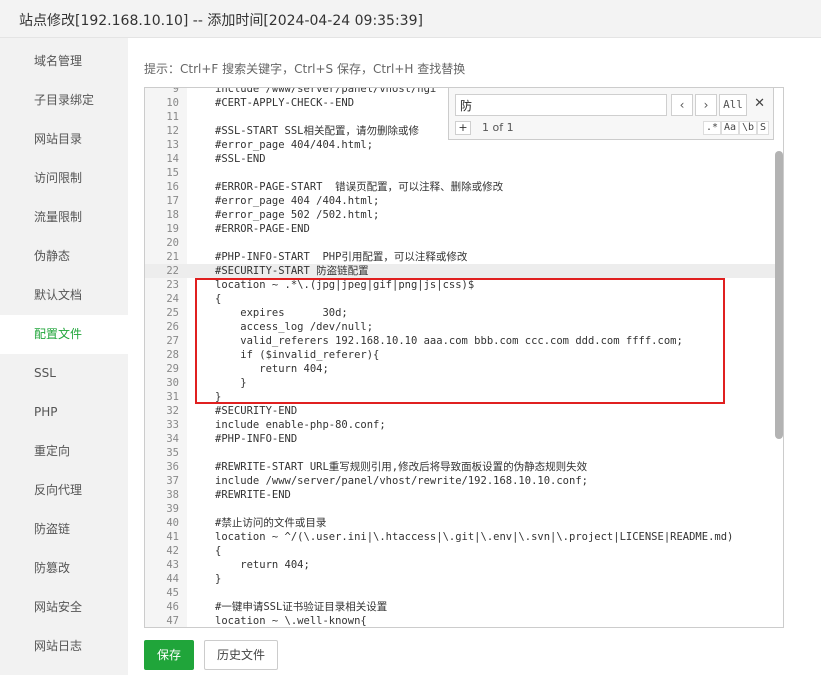 The height and width of the screenshot is (675, 821). What do you see at coordinates (561, 105) in the screenshot?
I see `search-input: 防` at bounding box center [561, 105].